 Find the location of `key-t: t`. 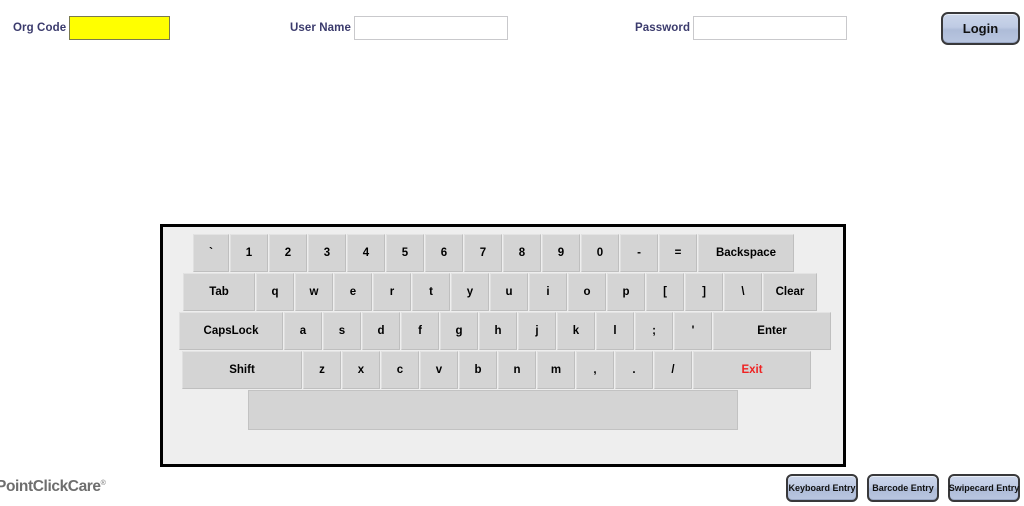

key-t: t is located at coordinates (431, 292).